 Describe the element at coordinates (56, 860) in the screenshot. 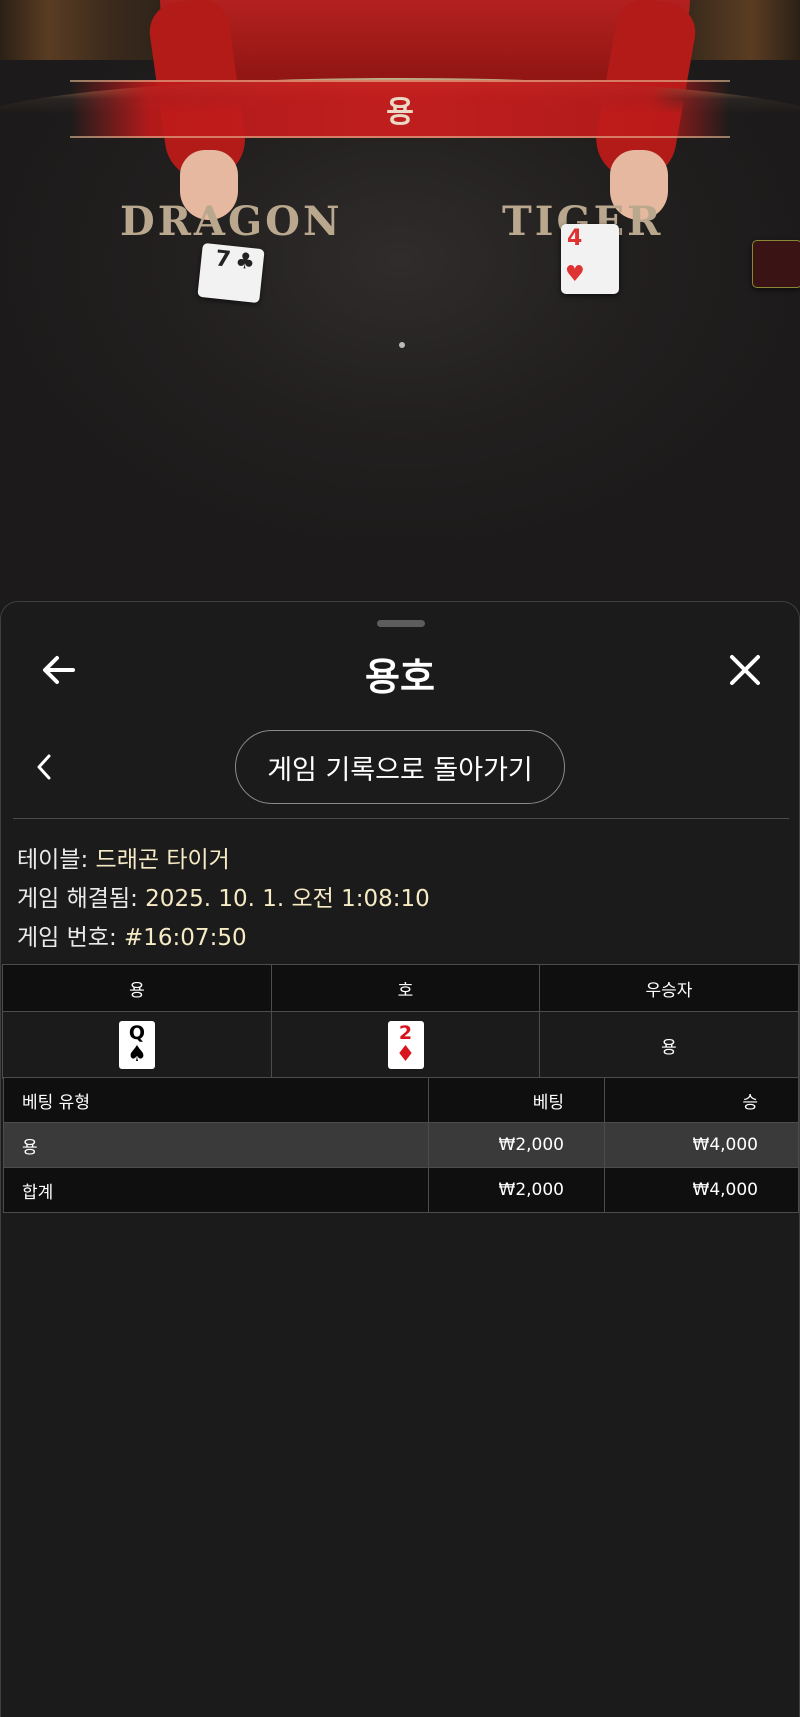

I see `table-label: 테이블:` at that location.